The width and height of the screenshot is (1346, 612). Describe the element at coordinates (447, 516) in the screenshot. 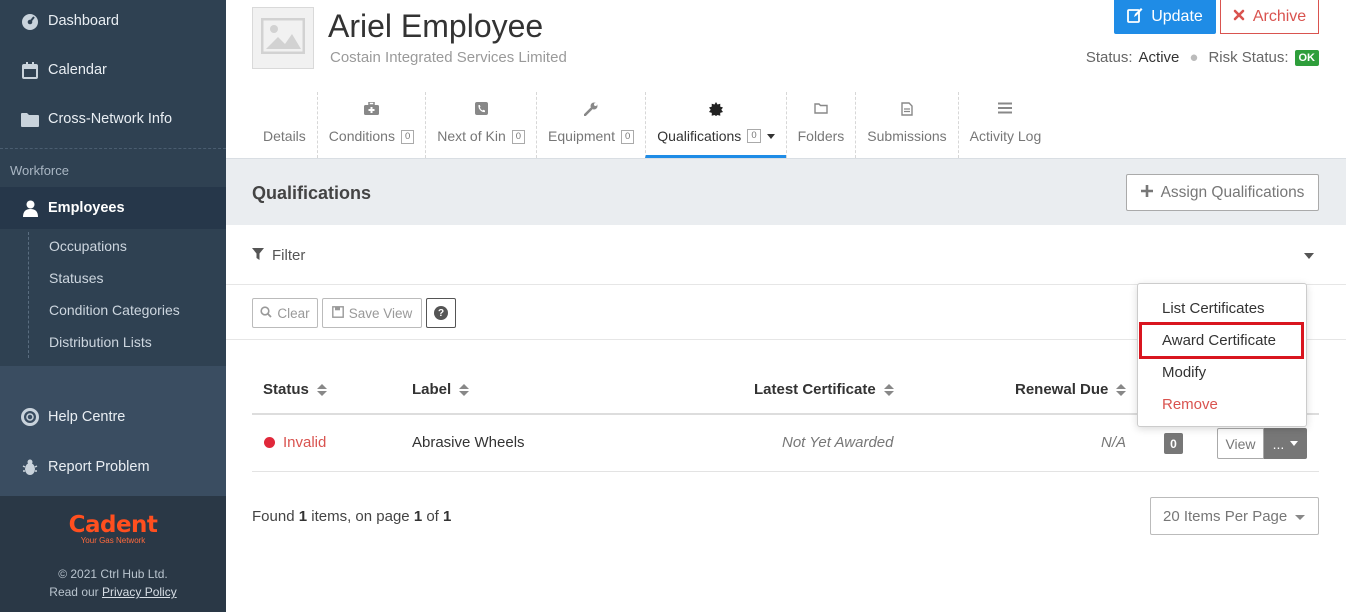

I see `total-pages: 1` at that location.